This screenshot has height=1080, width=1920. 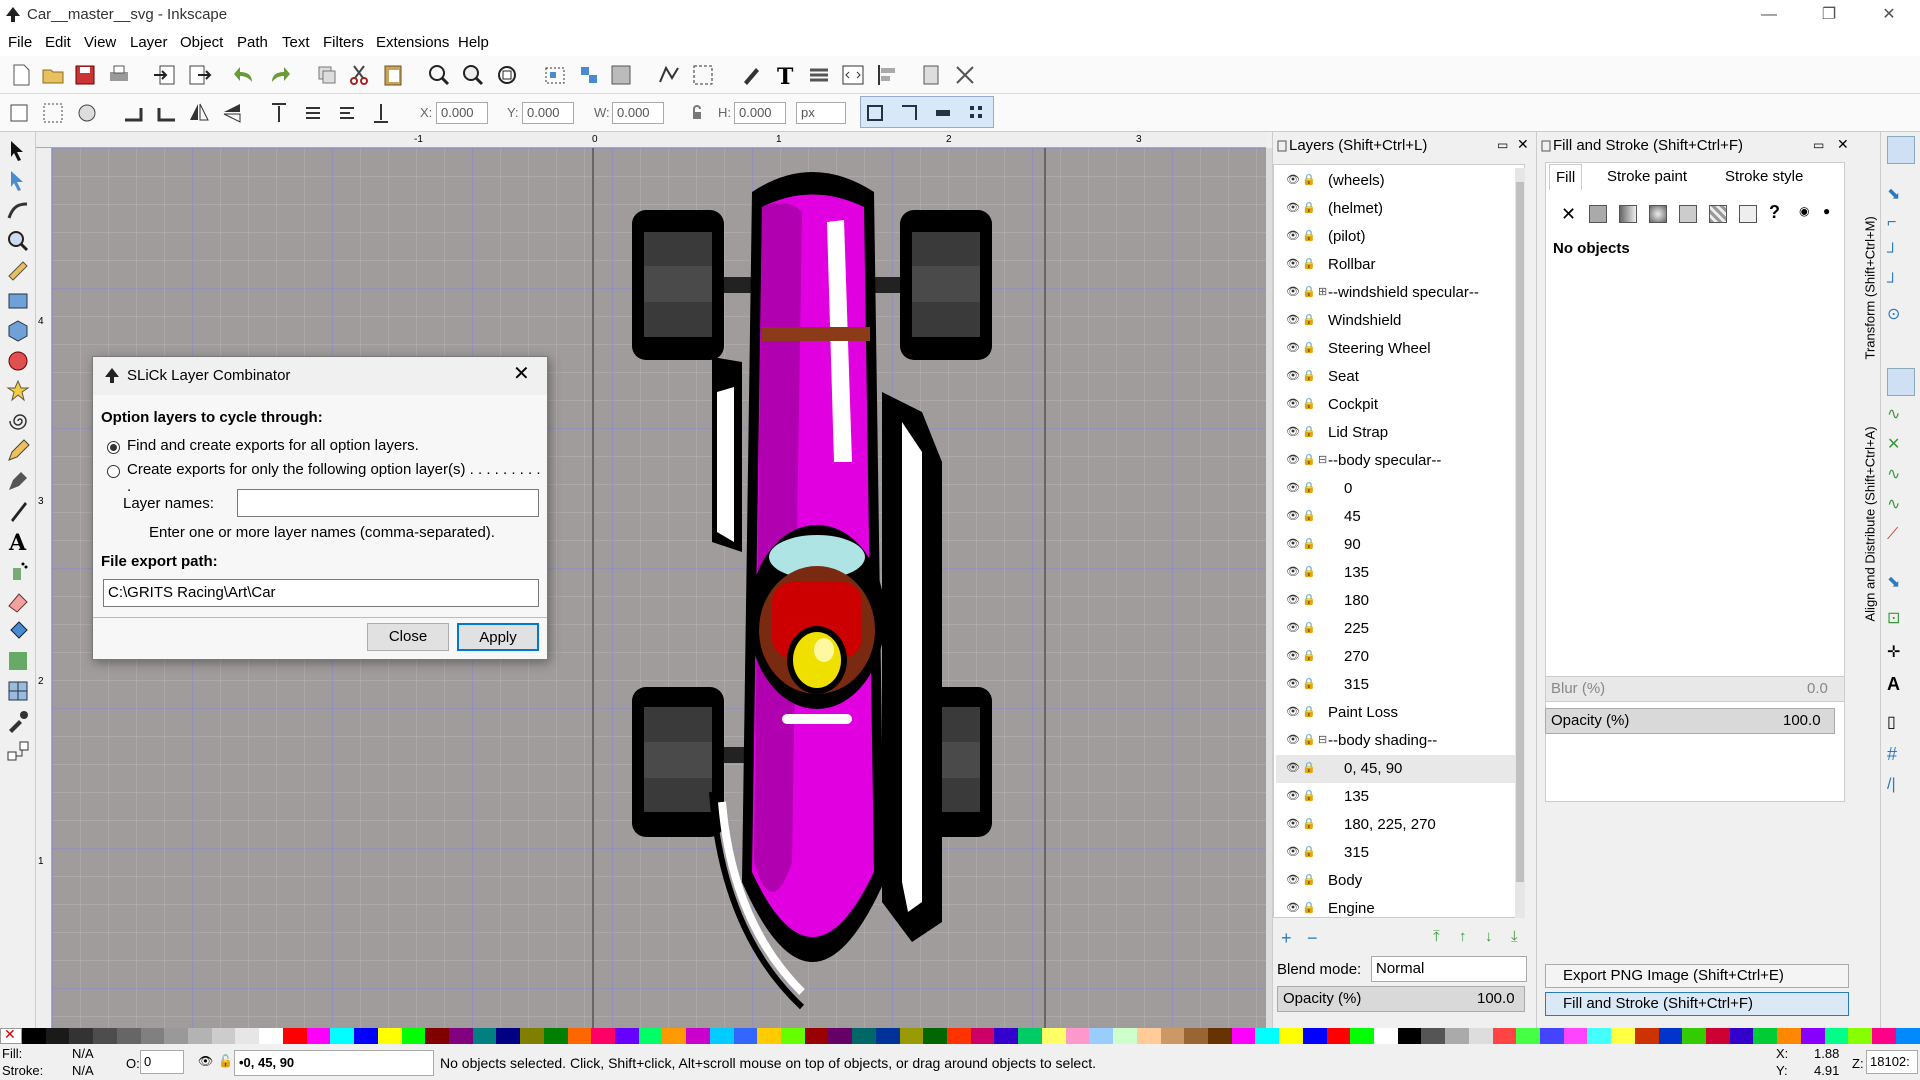 I want to click on layer-row: 👁 🔒 45, so click(x=1396, y=517).